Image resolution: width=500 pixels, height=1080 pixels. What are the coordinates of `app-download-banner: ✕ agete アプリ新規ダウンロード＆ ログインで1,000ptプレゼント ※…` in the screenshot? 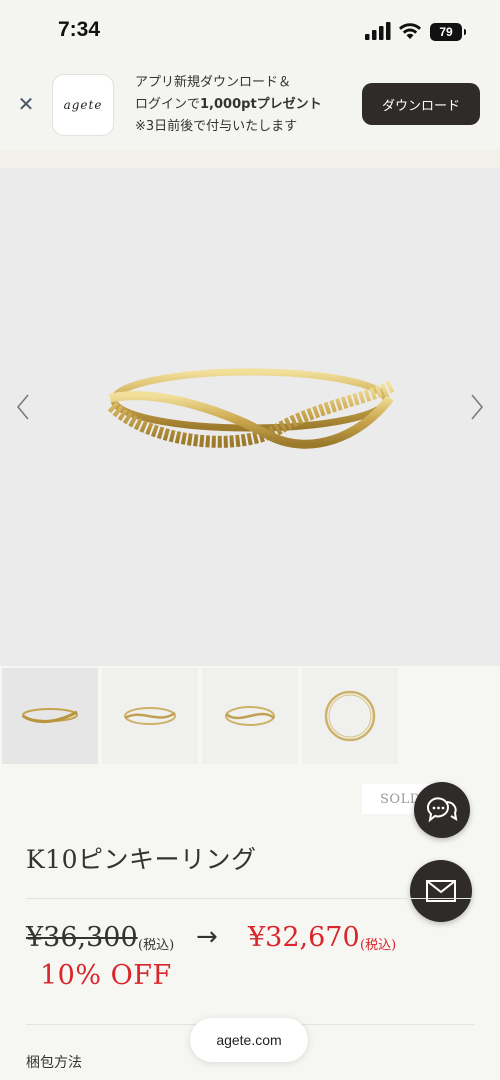 It's located at (250, 106).